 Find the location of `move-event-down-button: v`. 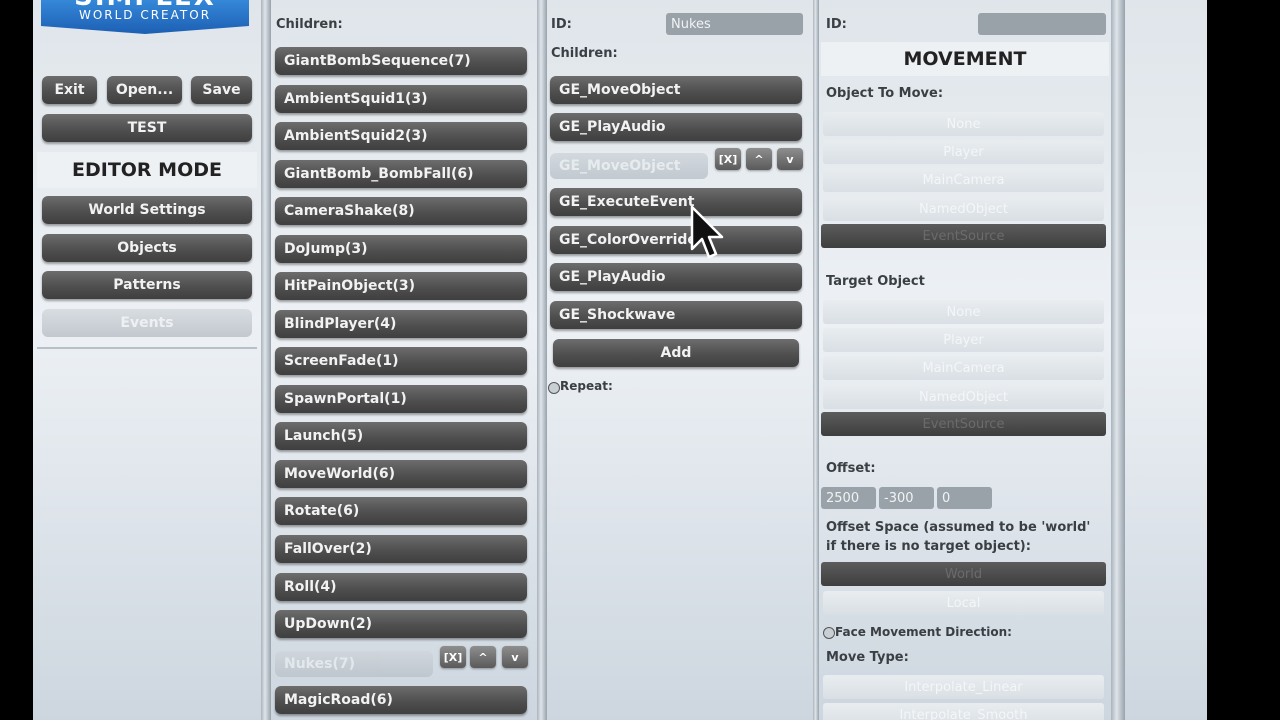

move-event-down-button: v is located at coordinates (515, 657).